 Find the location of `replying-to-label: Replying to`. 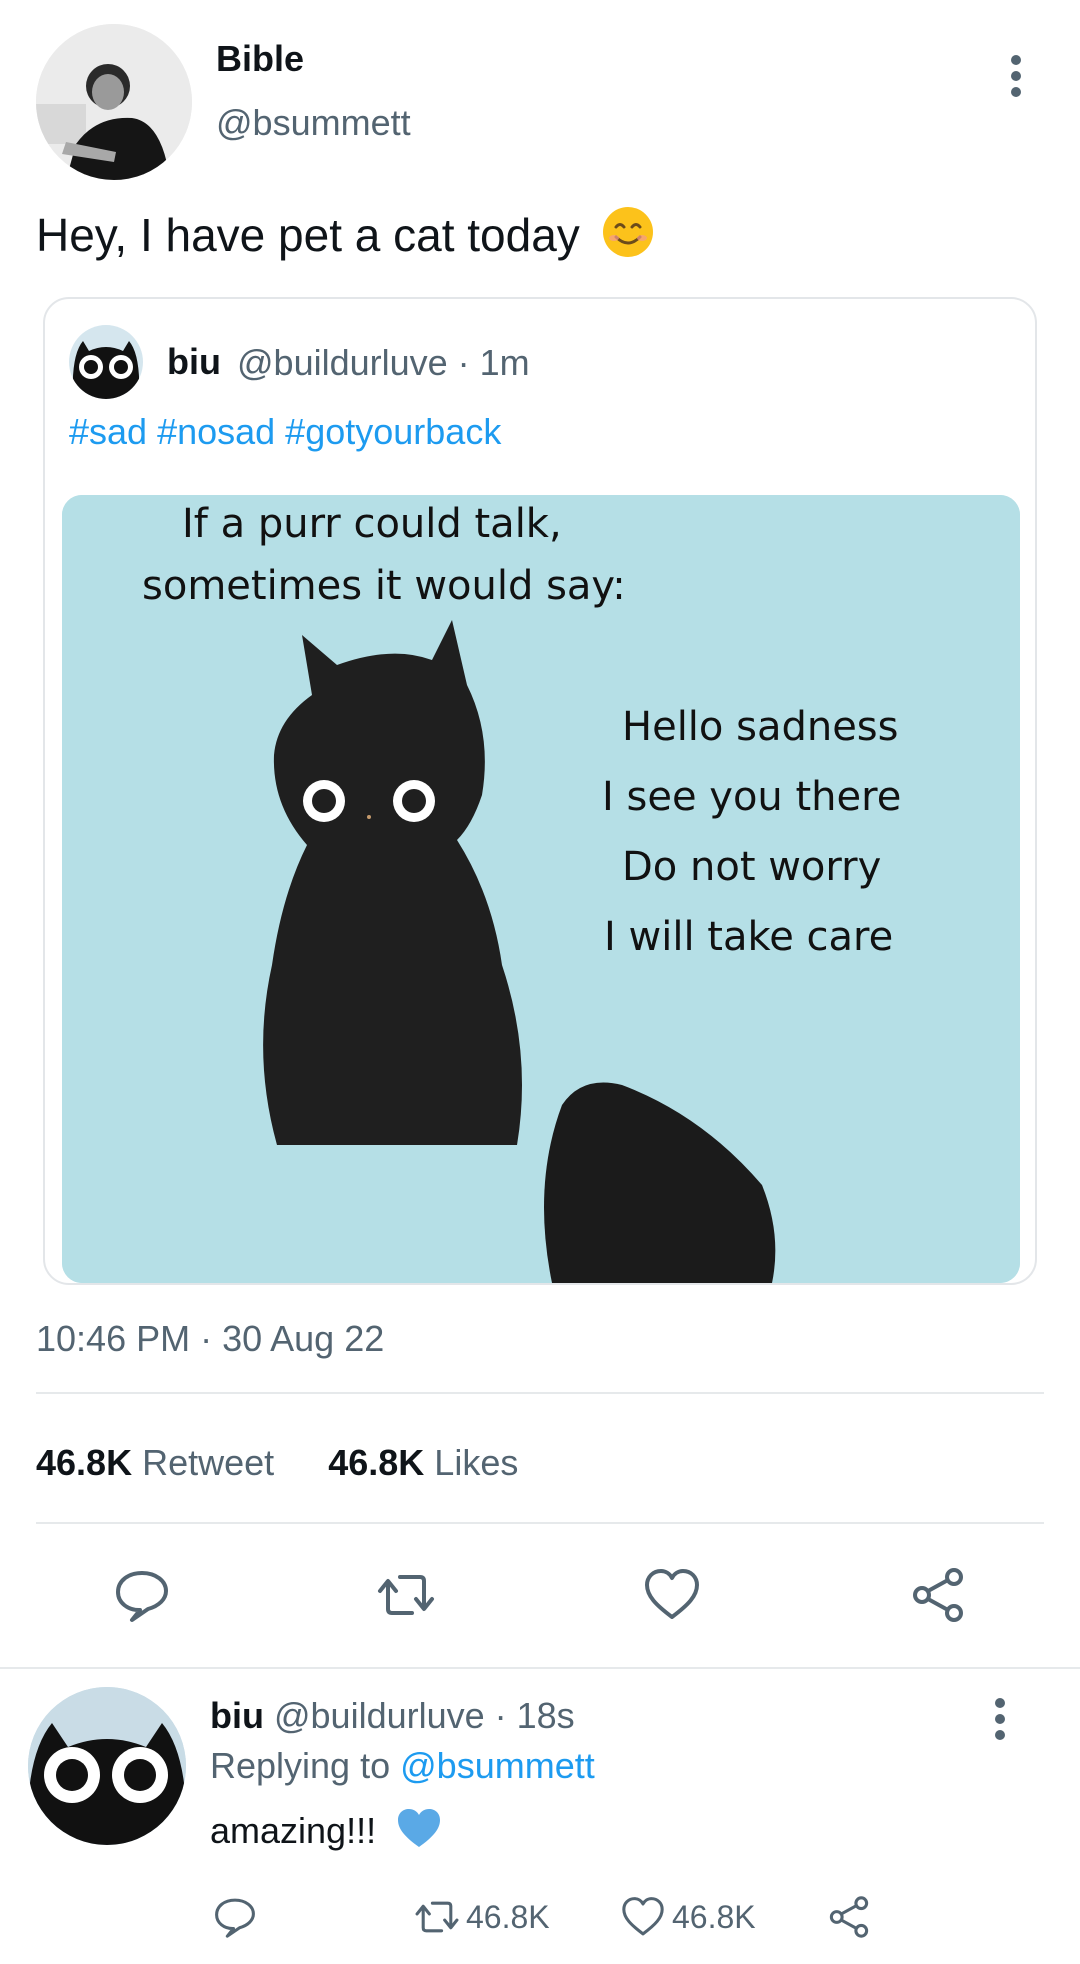

replying-to-label: Replying to is located at coordinates (300, 1765).